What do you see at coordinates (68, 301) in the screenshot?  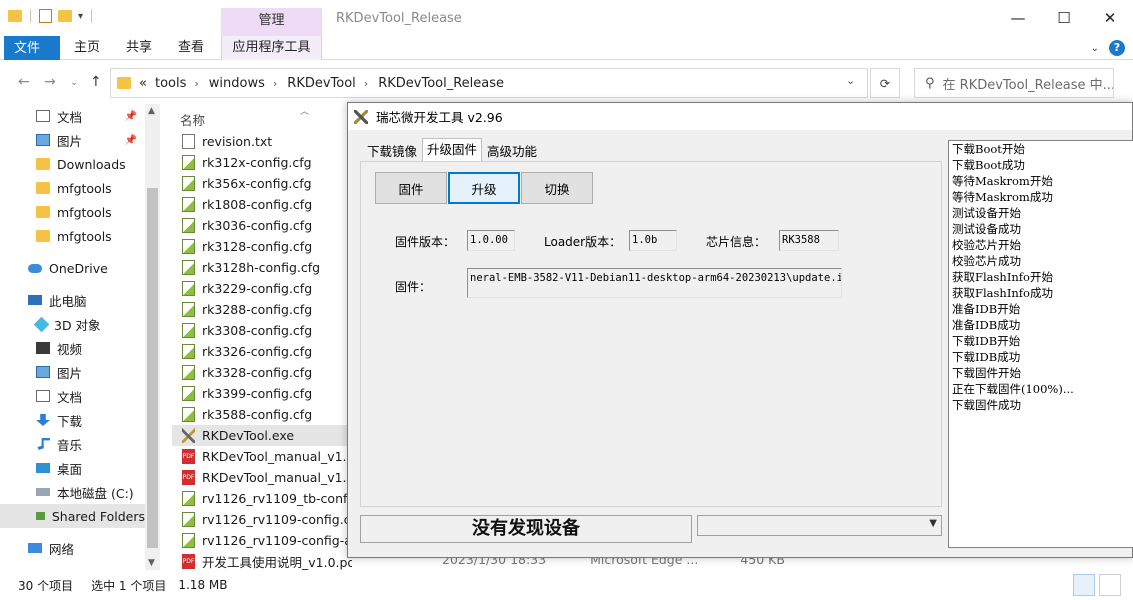 I see `nav-item-label: 此电脑` at bounding box center [68, 301].